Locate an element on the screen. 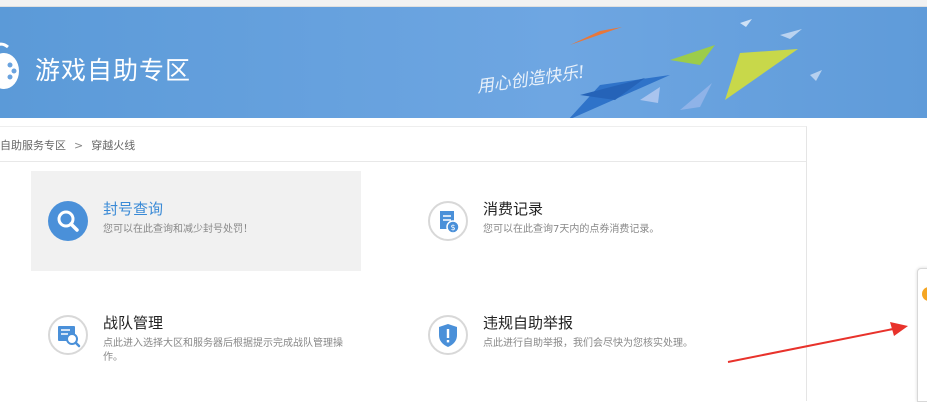  breadcrumb-home: 自助服务专区 is located at coordinates (33, 145).